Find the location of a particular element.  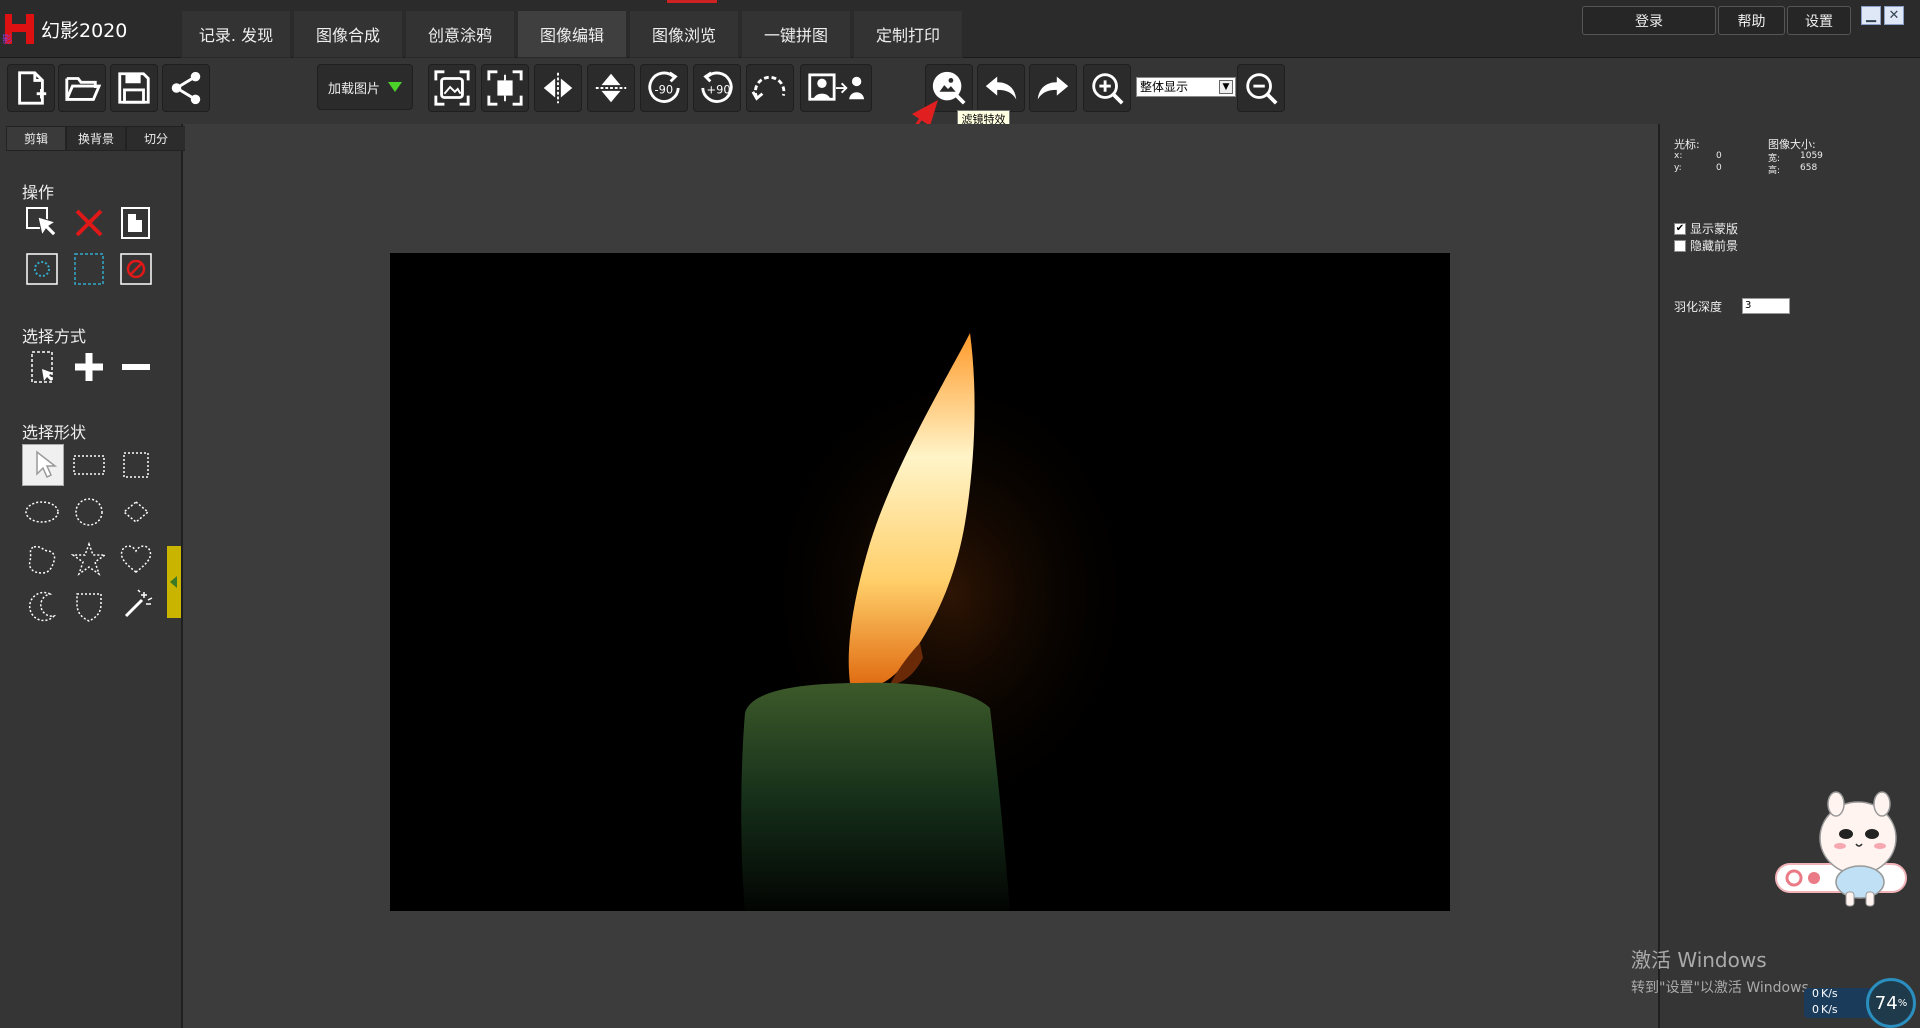

shape-square-tool is located at coordinates (136, 465).